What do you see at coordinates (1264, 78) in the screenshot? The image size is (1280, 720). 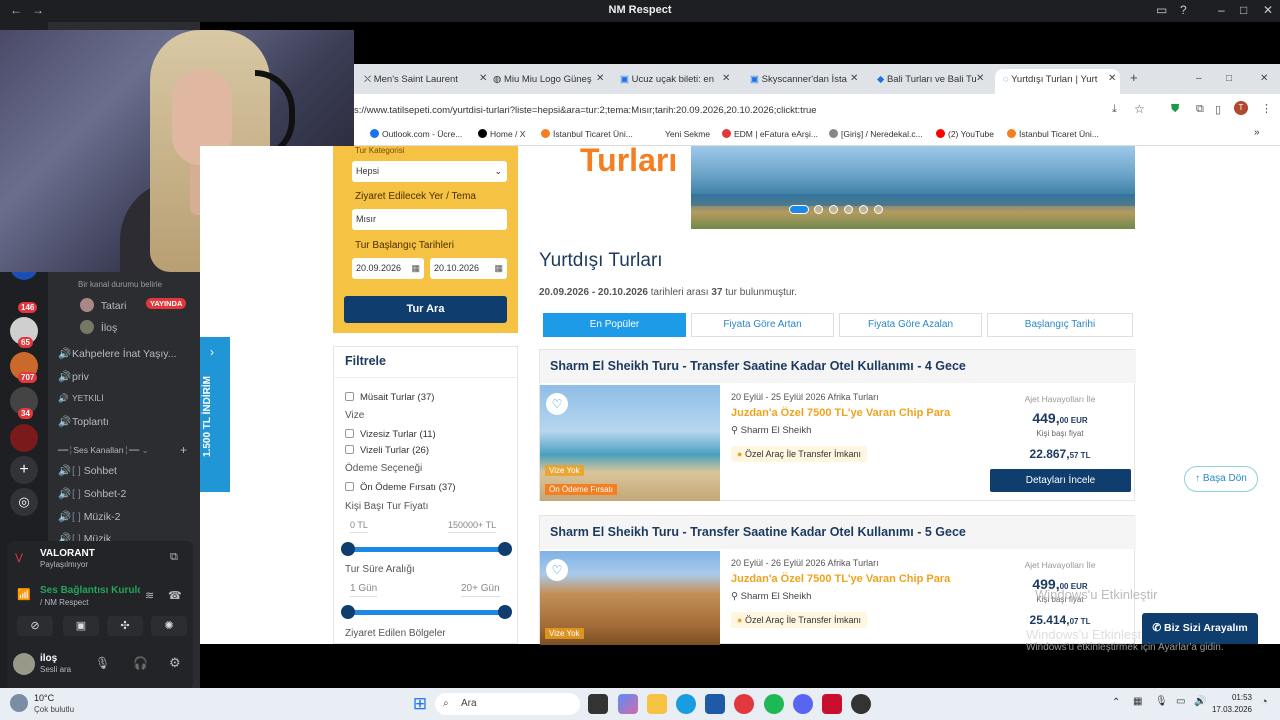 I see `window-close-icon: ✕` at bounding box center [1264, 78].